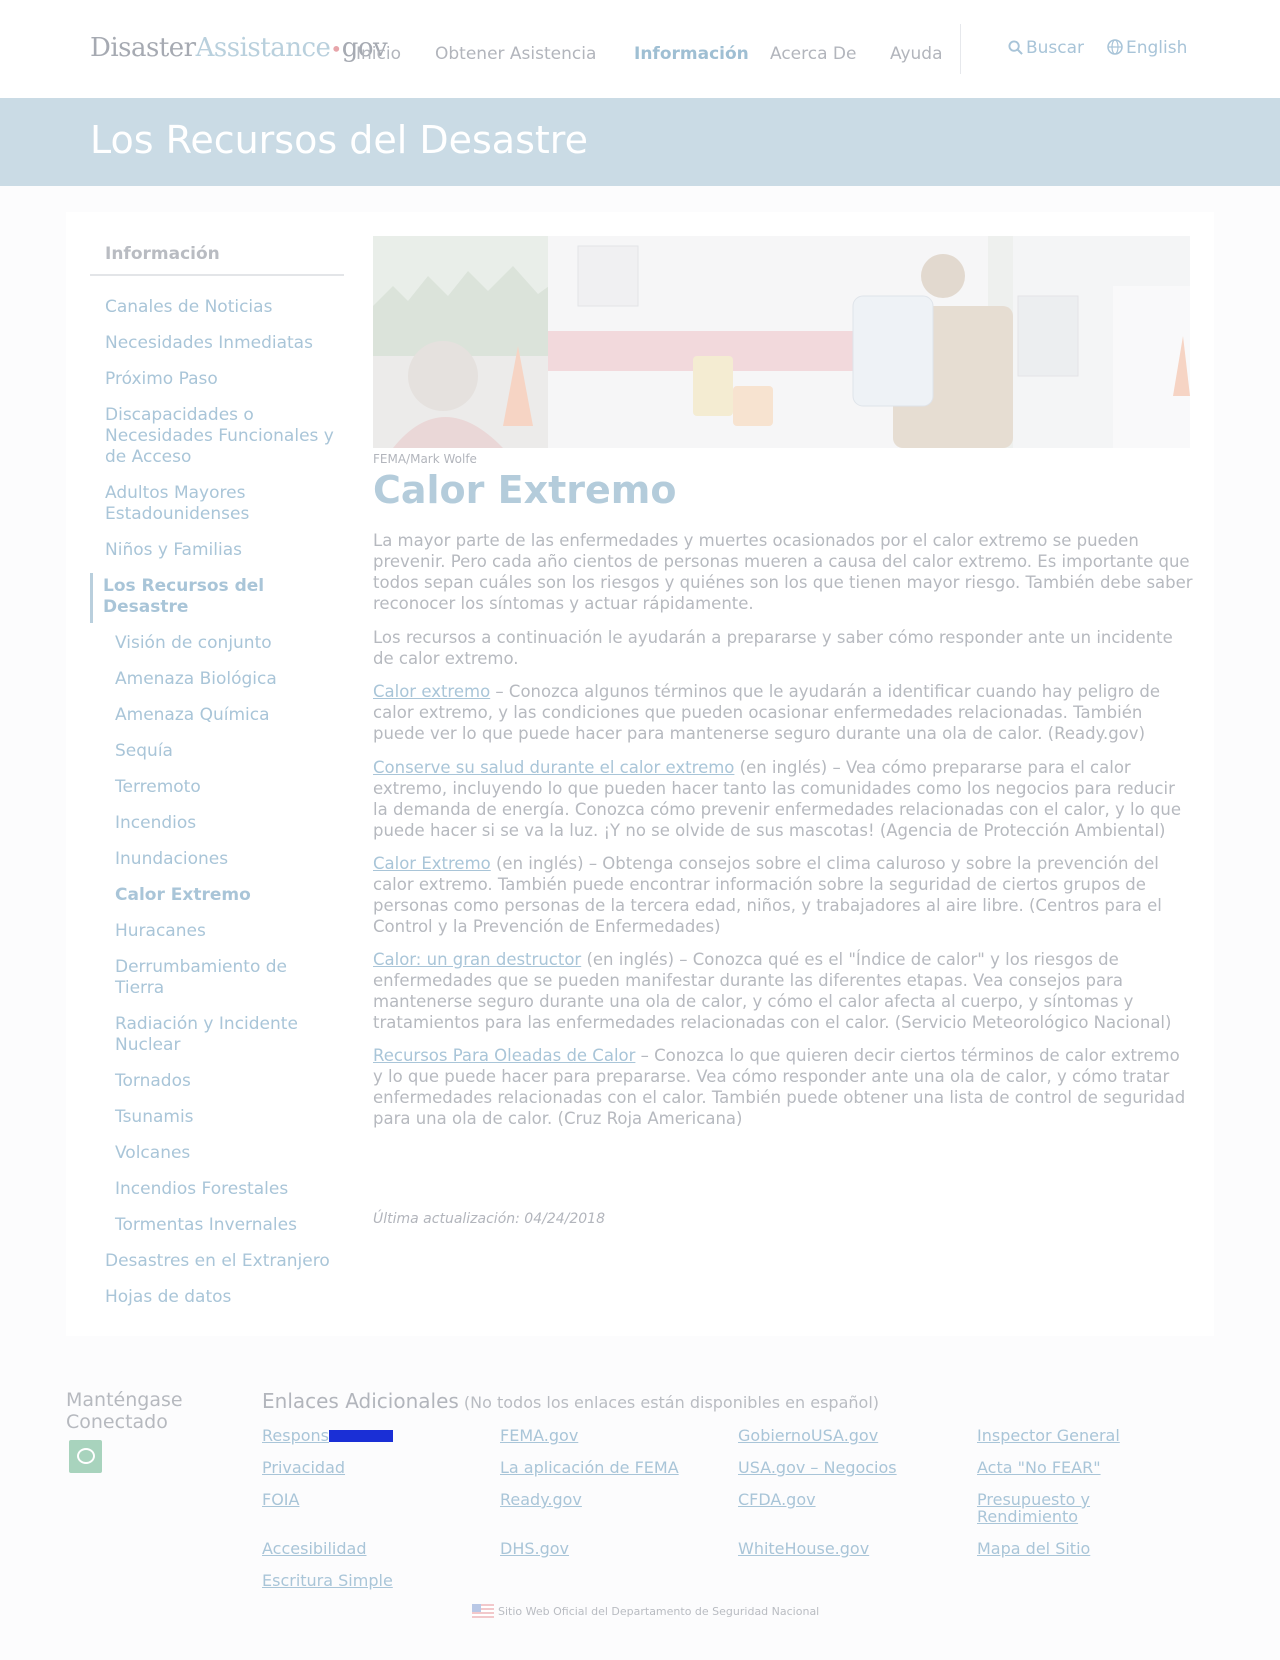  Describe the element at coordinates (226, 1225) in the screenshot. I see `sidebar-subitem-tormentas-invernales: Tormentas Invernales` at that location.